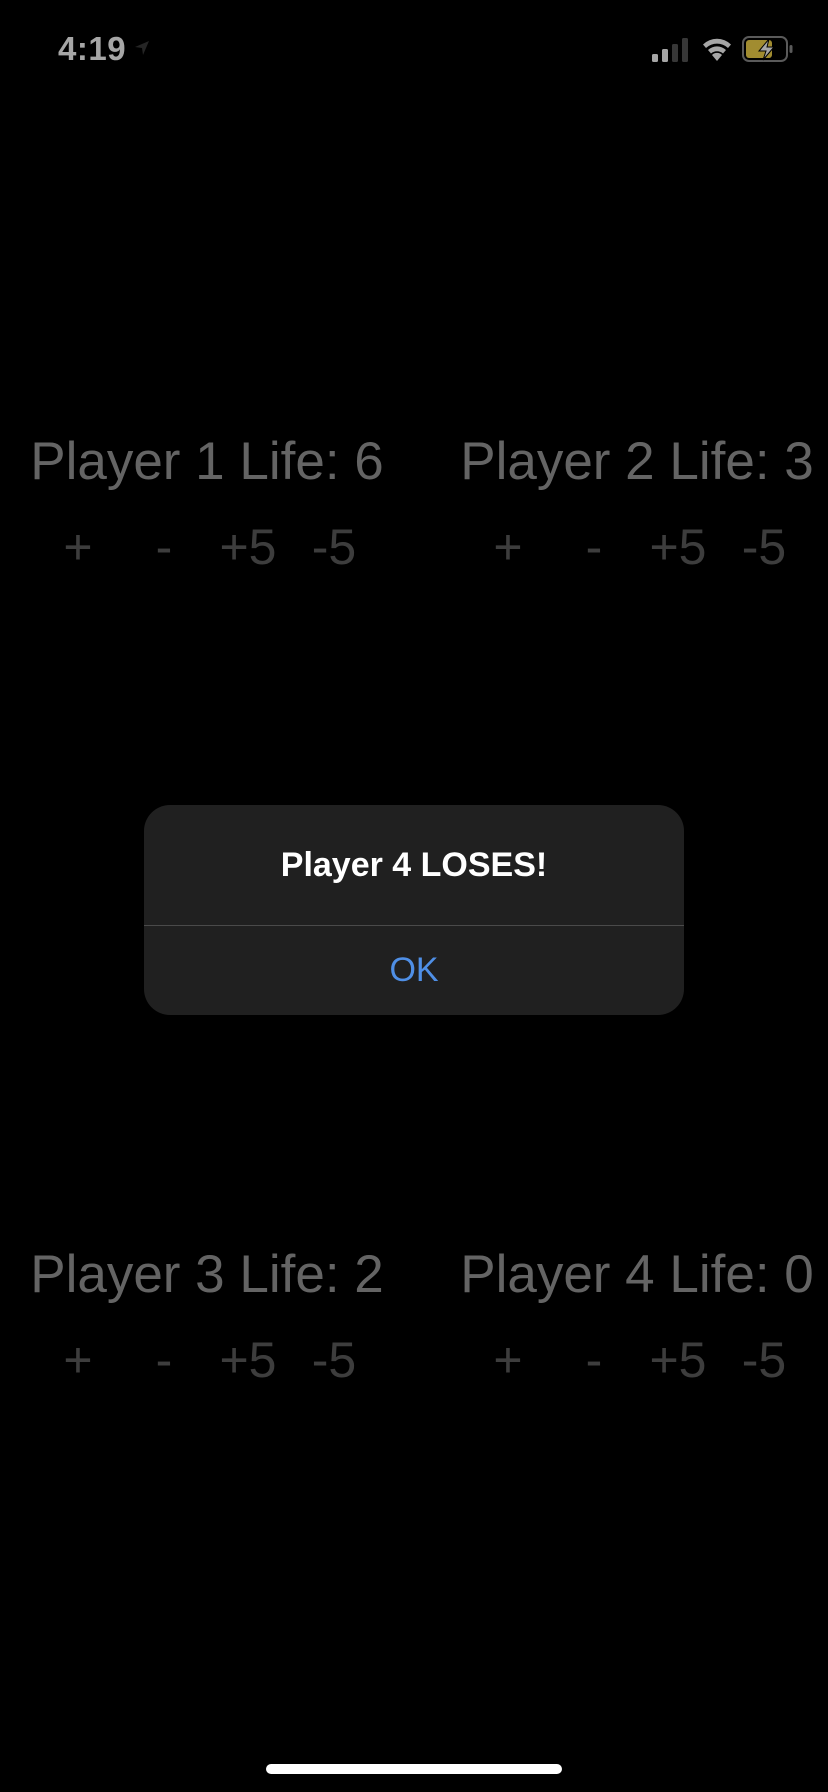 Image resolution: width=828 pixels, height=1792 pixels. Describe the element at coordinates (414, 970) in the screenshot. I see `alert-ok-button: OK` at that location.